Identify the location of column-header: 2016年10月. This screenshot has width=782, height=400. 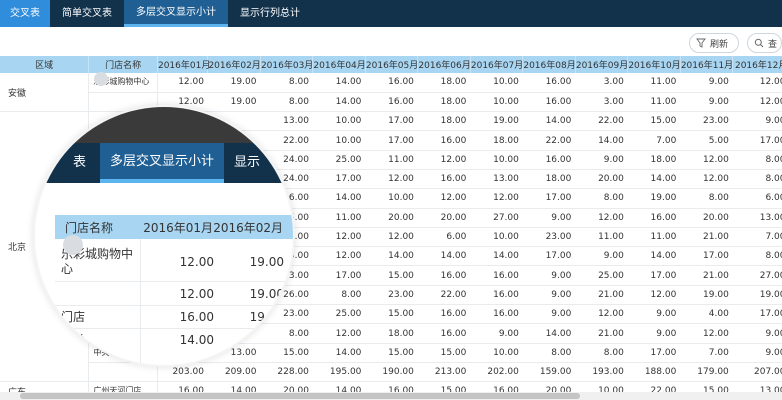
(654, 64).